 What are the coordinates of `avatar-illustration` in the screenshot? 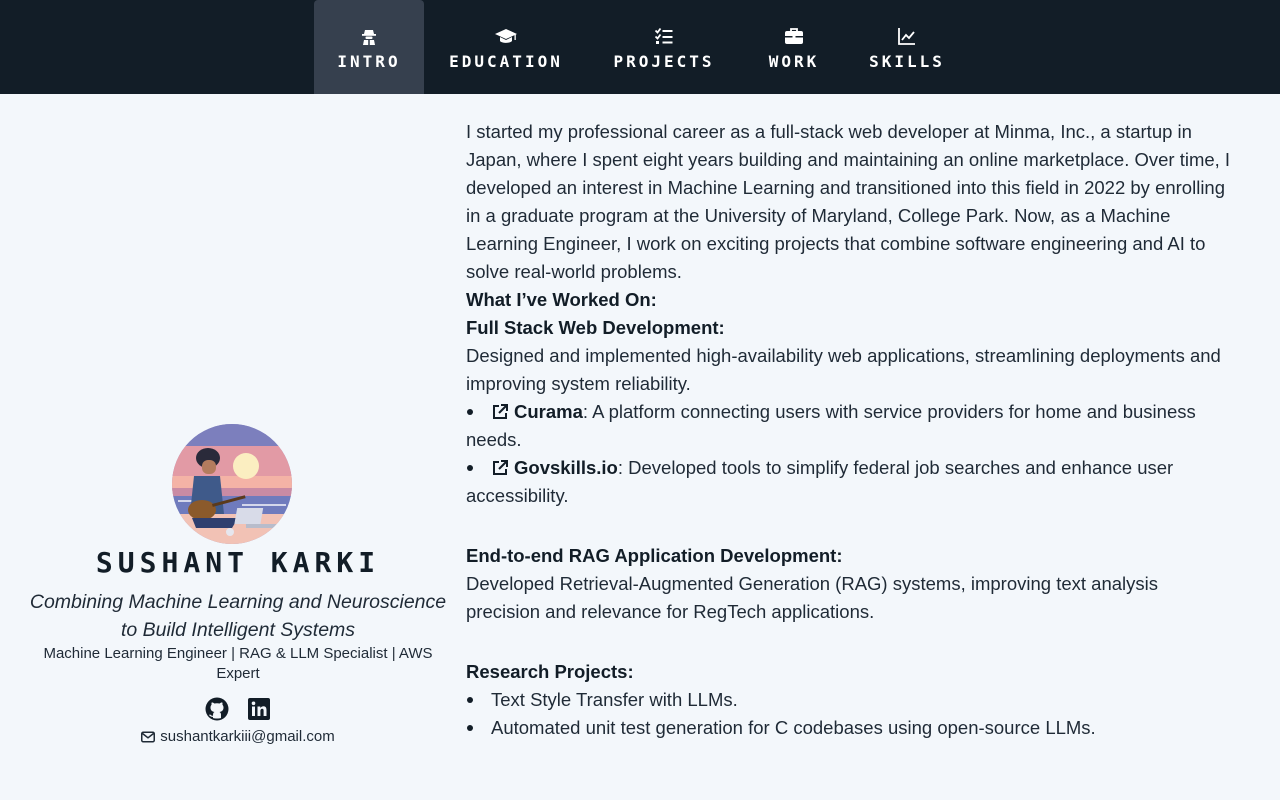 It's located at (232, 484).